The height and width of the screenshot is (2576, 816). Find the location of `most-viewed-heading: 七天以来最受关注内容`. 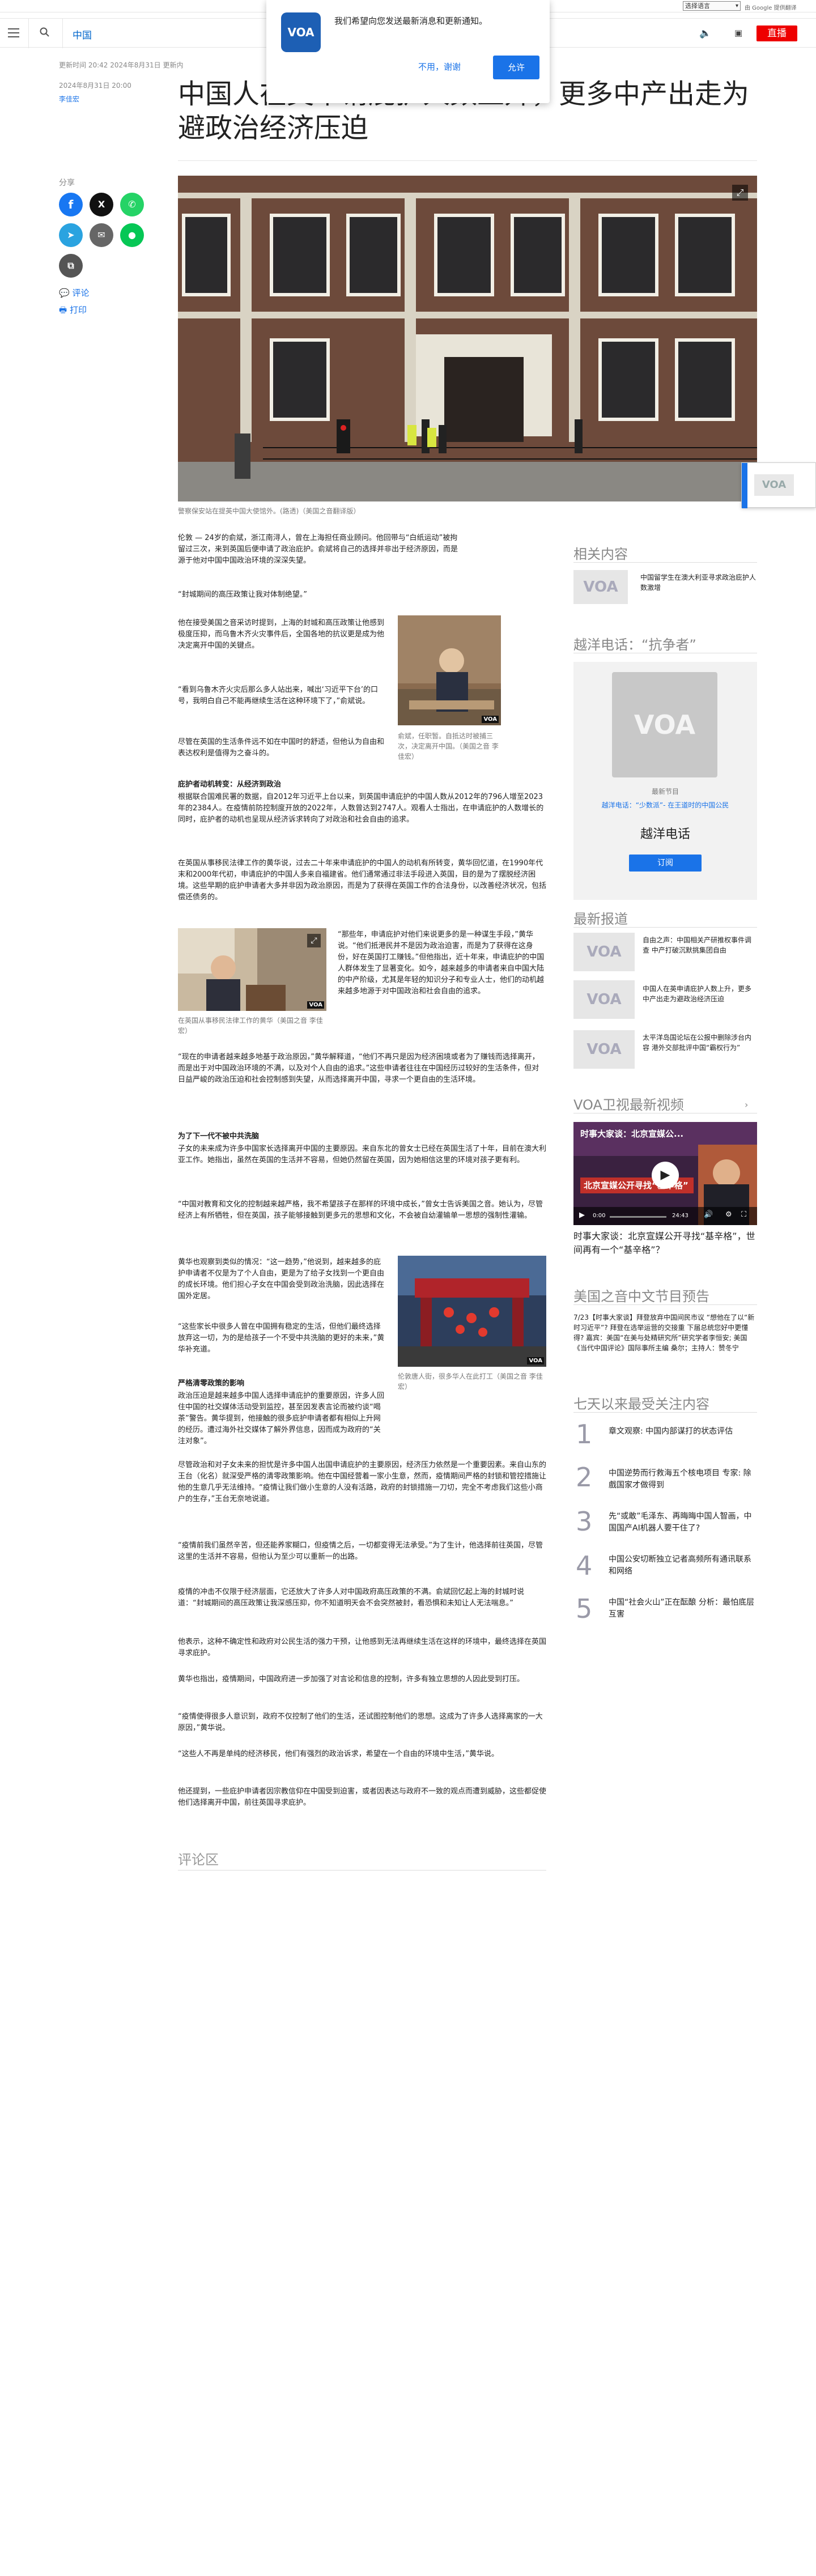

most-viewed-heading: 七天以来最受关注内容 is located at coordinates (641, 1404).